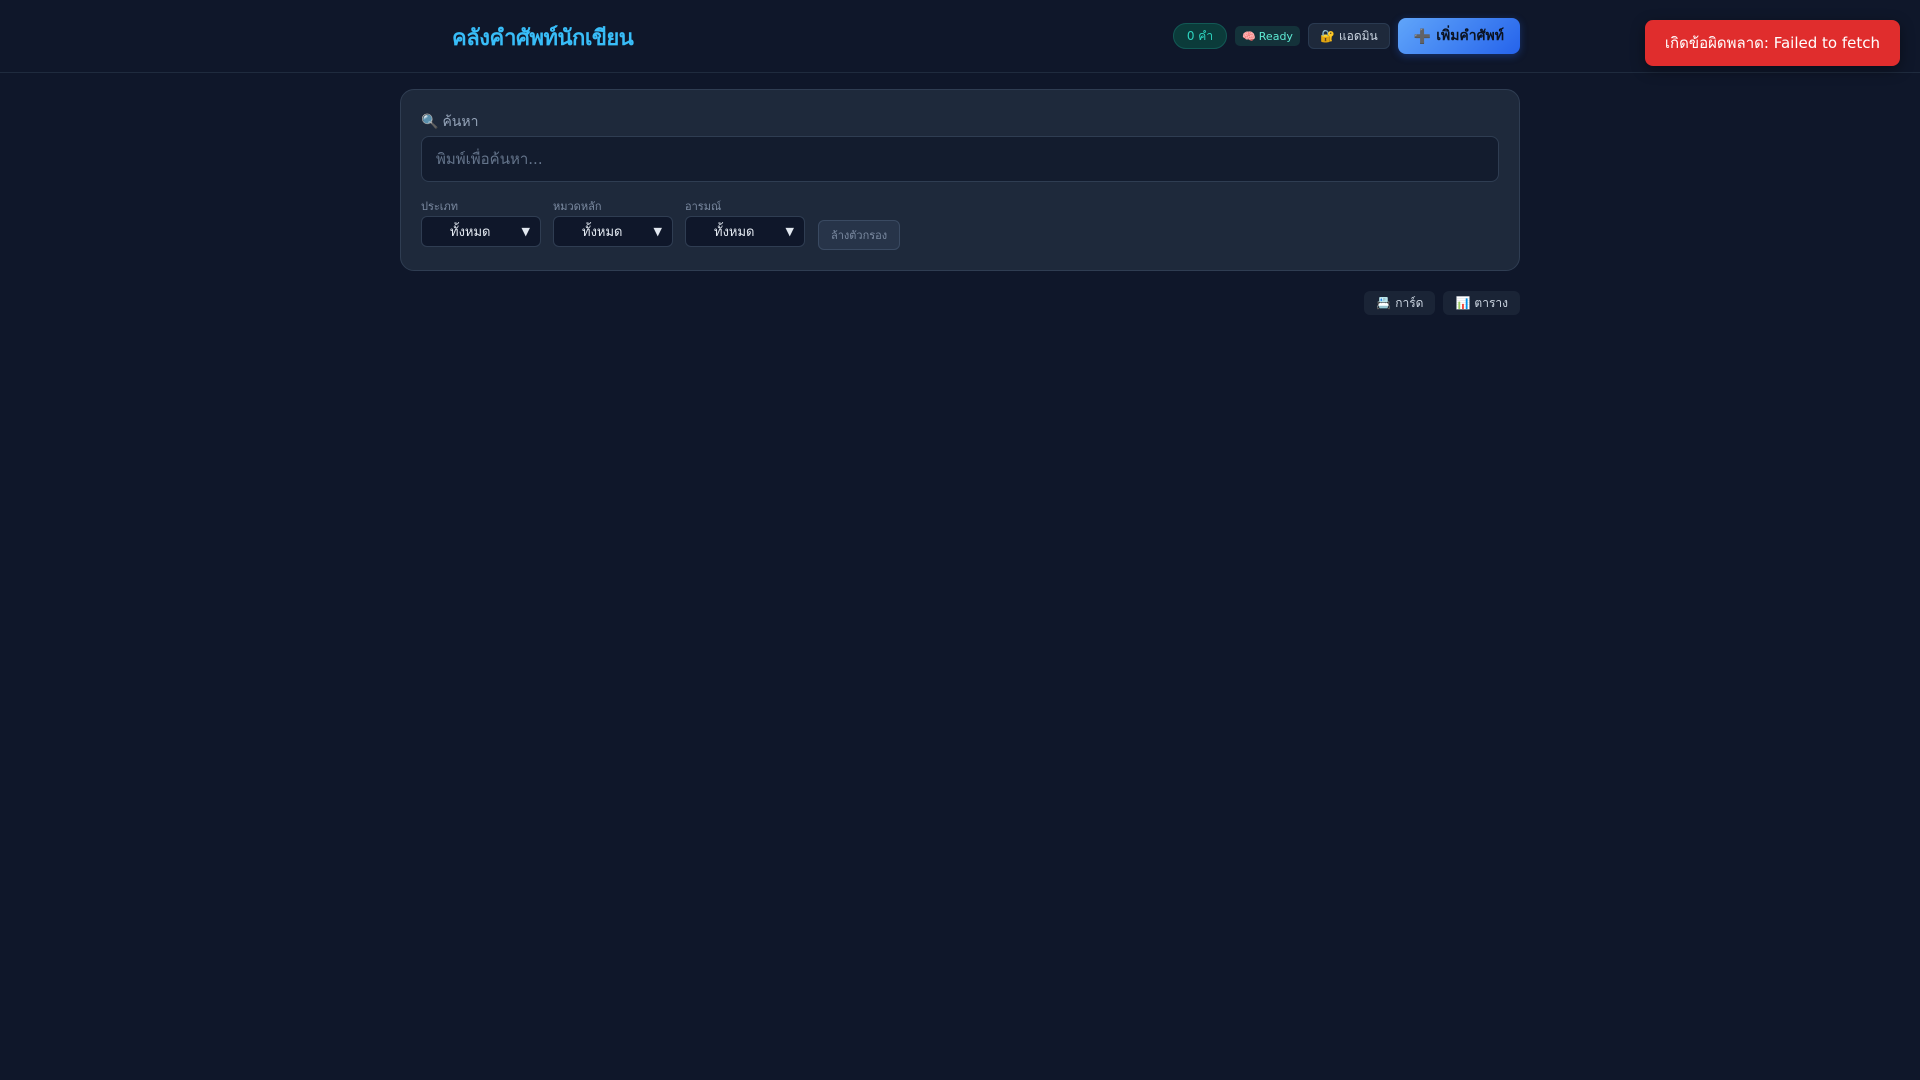  I want to click on mood-filter-label: อารมณ์, so click(703, 206).